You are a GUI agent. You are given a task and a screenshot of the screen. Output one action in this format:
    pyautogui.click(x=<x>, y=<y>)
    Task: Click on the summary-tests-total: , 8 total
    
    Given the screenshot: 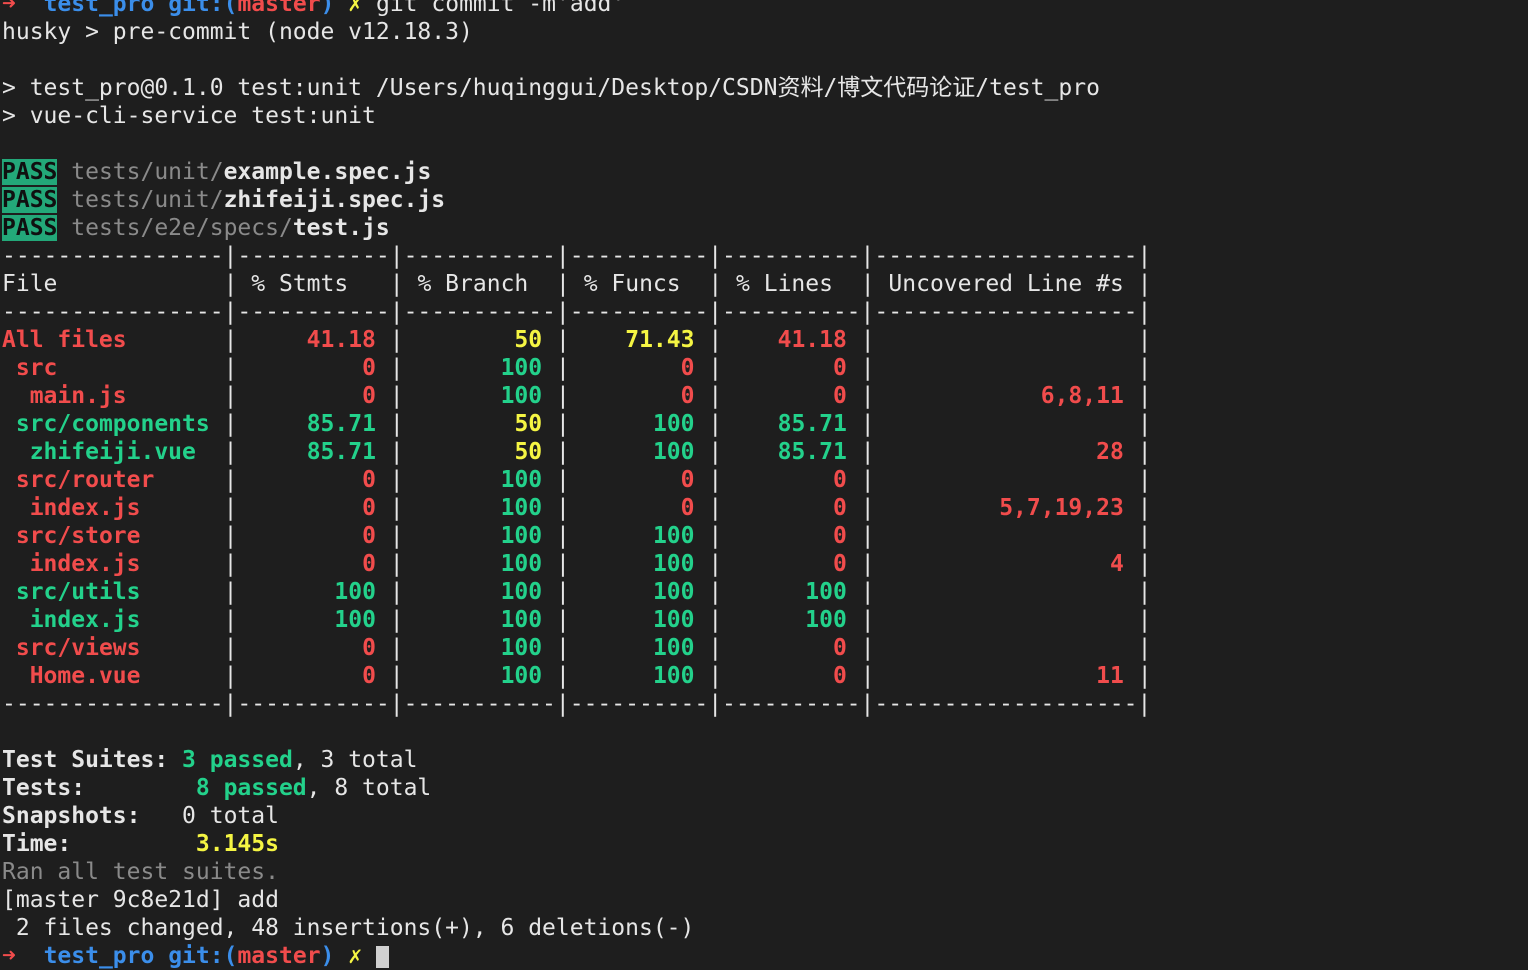 What is the action you would take?
    pyautogui.click(x=369, y=788)
    